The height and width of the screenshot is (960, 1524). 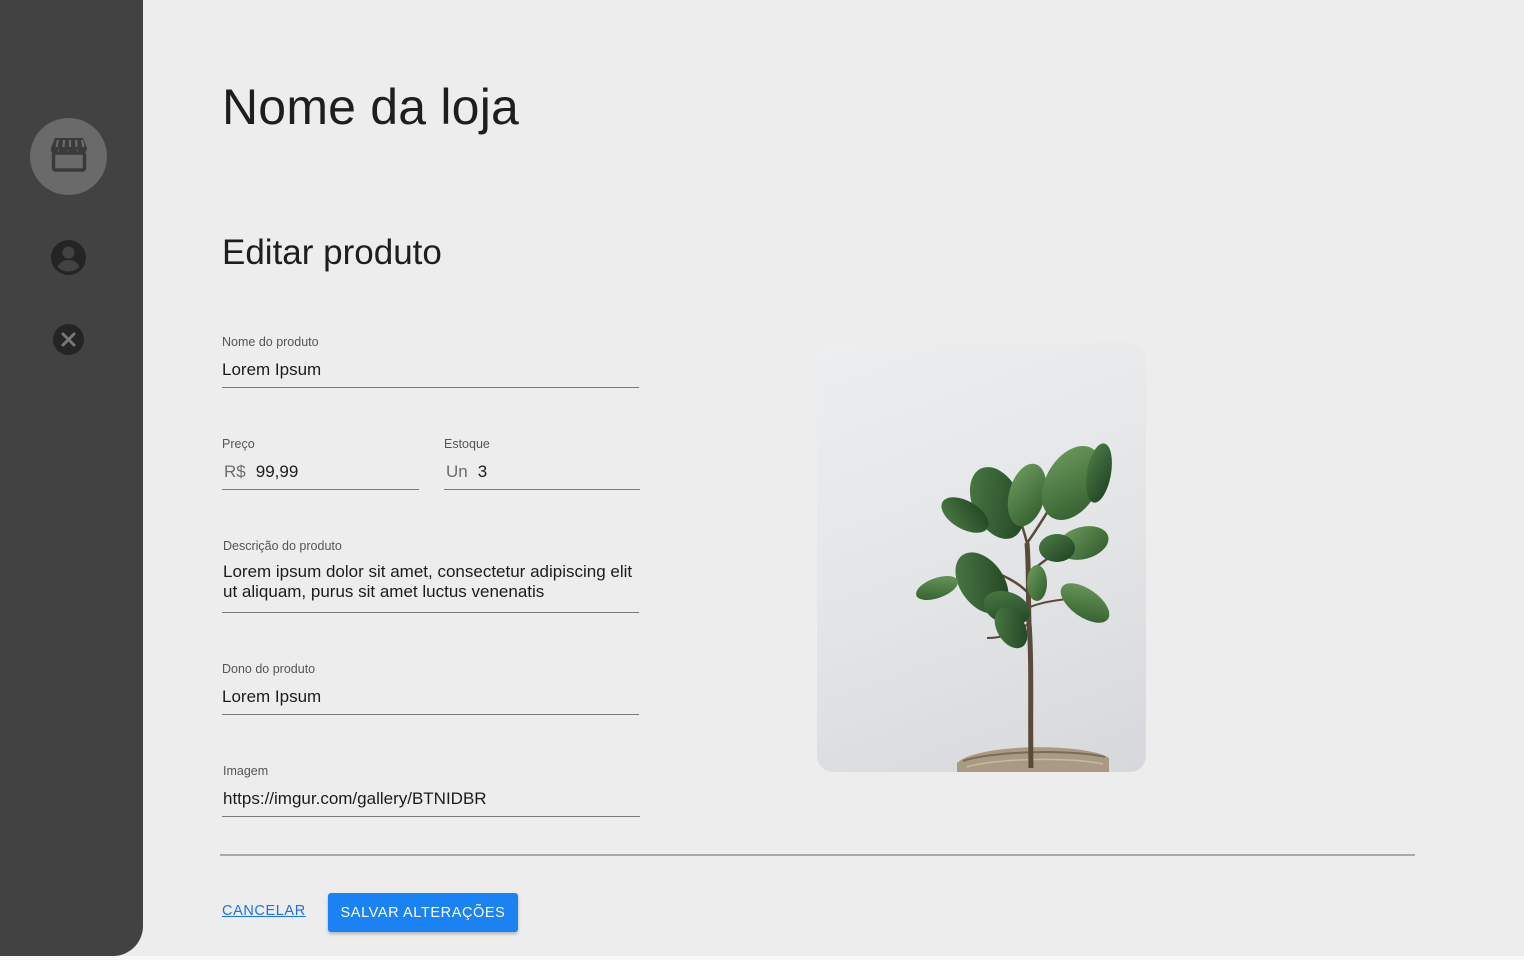 I want to click on footer-divider, so click(x=817, y=855).